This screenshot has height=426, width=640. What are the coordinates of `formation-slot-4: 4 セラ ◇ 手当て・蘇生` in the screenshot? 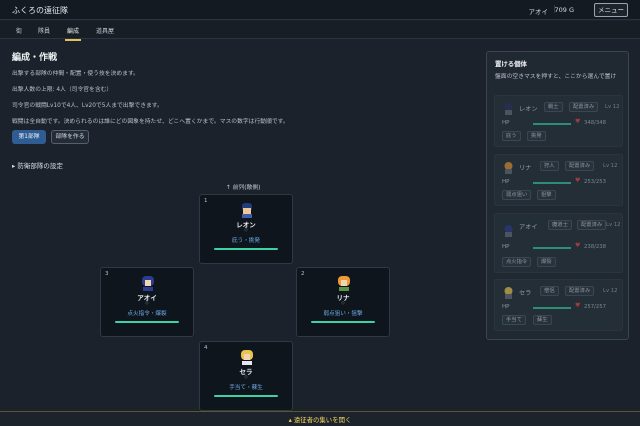 It's located at (246, 376).